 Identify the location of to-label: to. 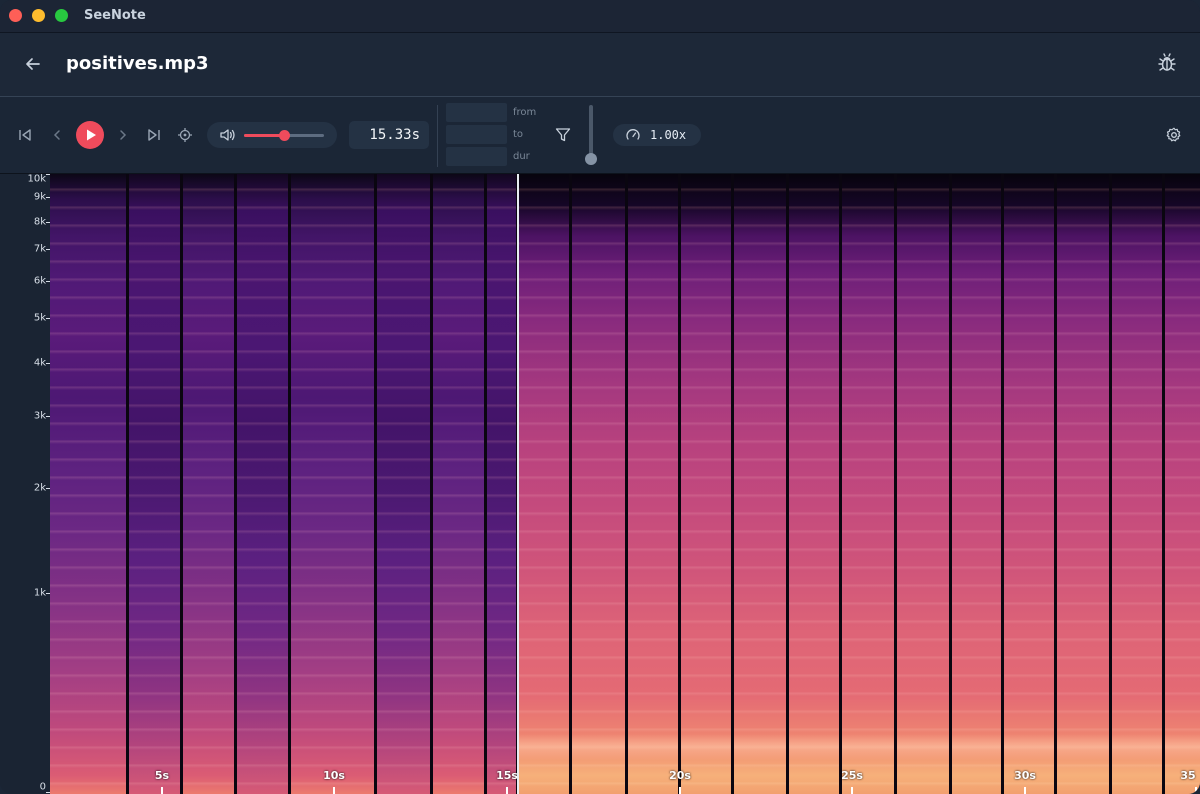
(518, 134).